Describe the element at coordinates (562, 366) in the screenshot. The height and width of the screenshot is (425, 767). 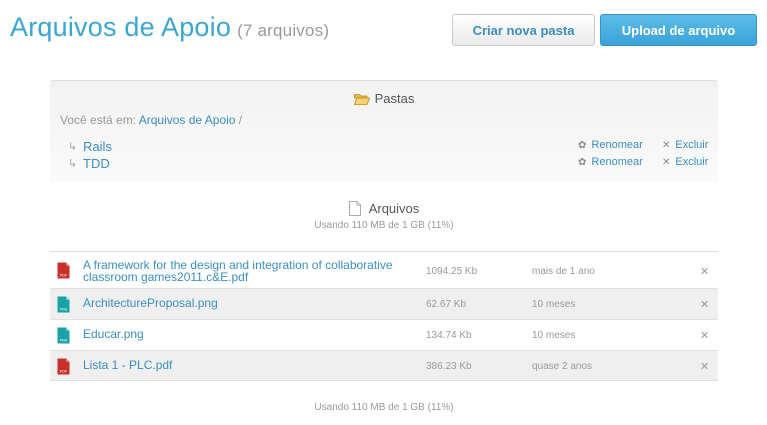
I see `file-date: quase 2 anos` at that location.